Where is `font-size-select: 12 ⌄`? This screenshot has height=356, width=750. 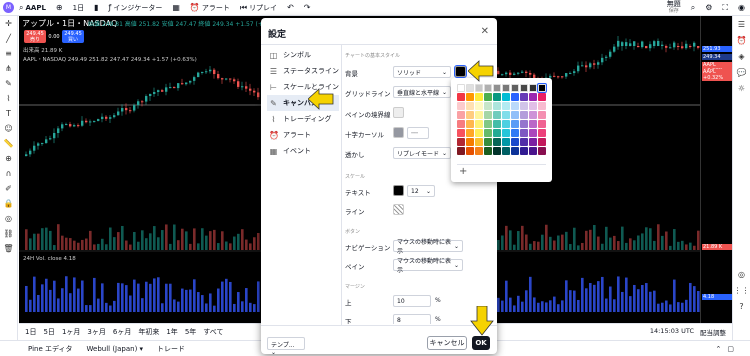 font-size-select: 12 ⌄ is located at coordinates (421, 191).